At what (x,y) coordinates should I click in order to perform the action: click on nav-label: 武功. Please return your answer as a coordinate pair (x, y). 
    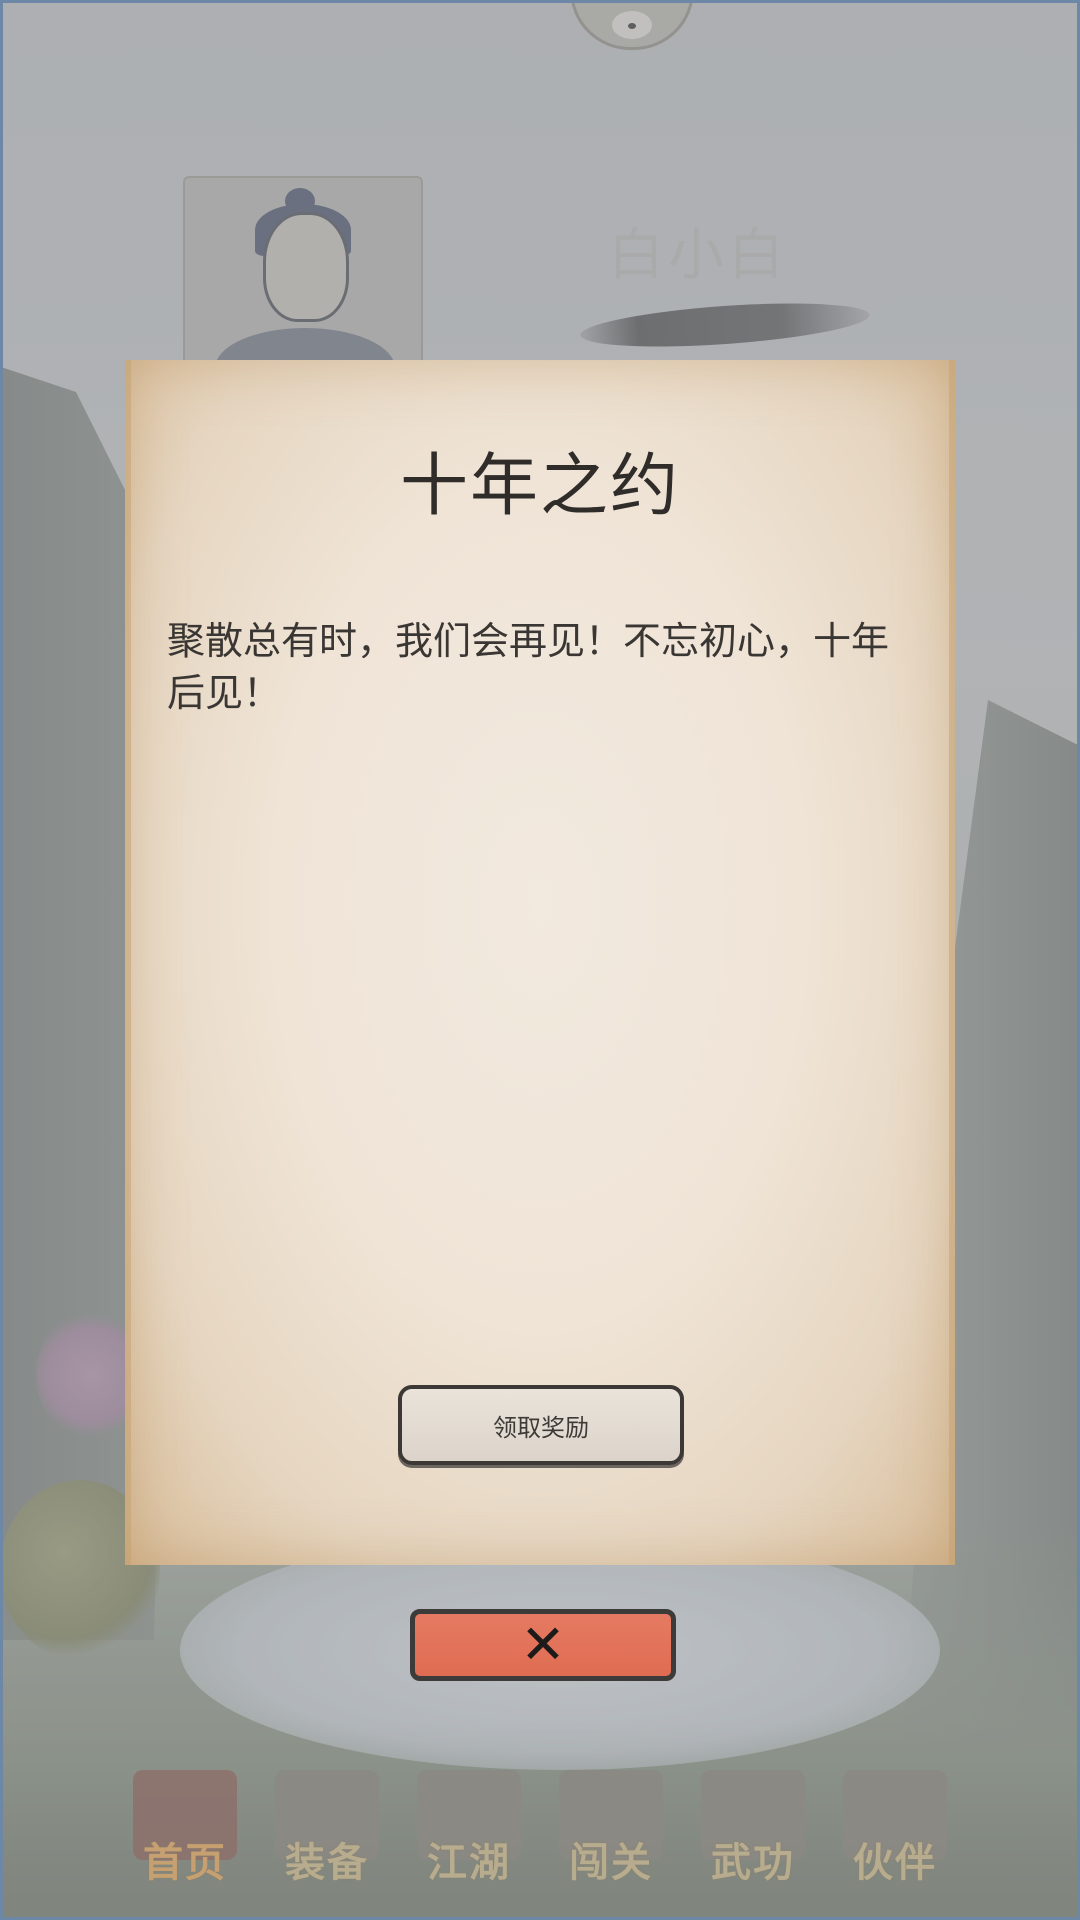
    Looking at the image, I should click on (753, 1862).